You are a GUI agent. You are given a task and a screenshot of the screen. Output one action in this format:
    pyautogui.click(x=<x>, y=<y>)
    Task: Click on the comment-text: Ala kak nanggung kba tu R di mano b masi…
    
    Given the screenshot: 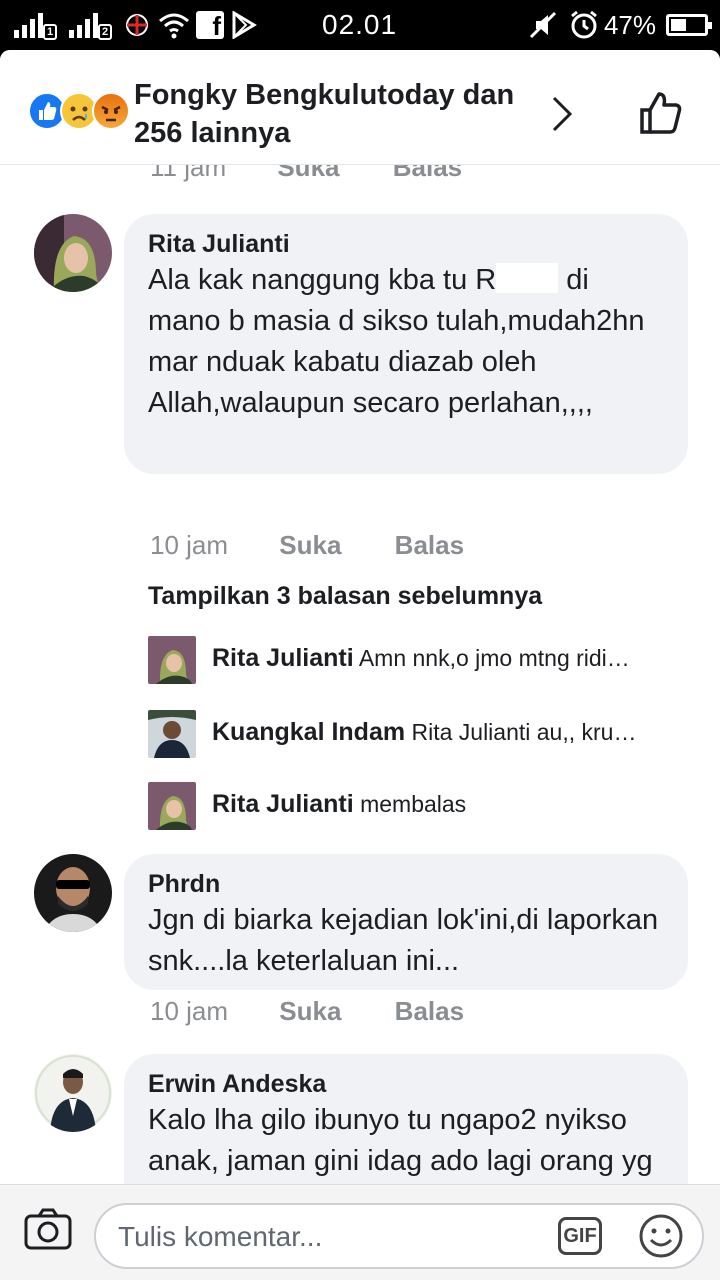 What is the action you would take?
    pyautogui.click(x=396, y=341)
    